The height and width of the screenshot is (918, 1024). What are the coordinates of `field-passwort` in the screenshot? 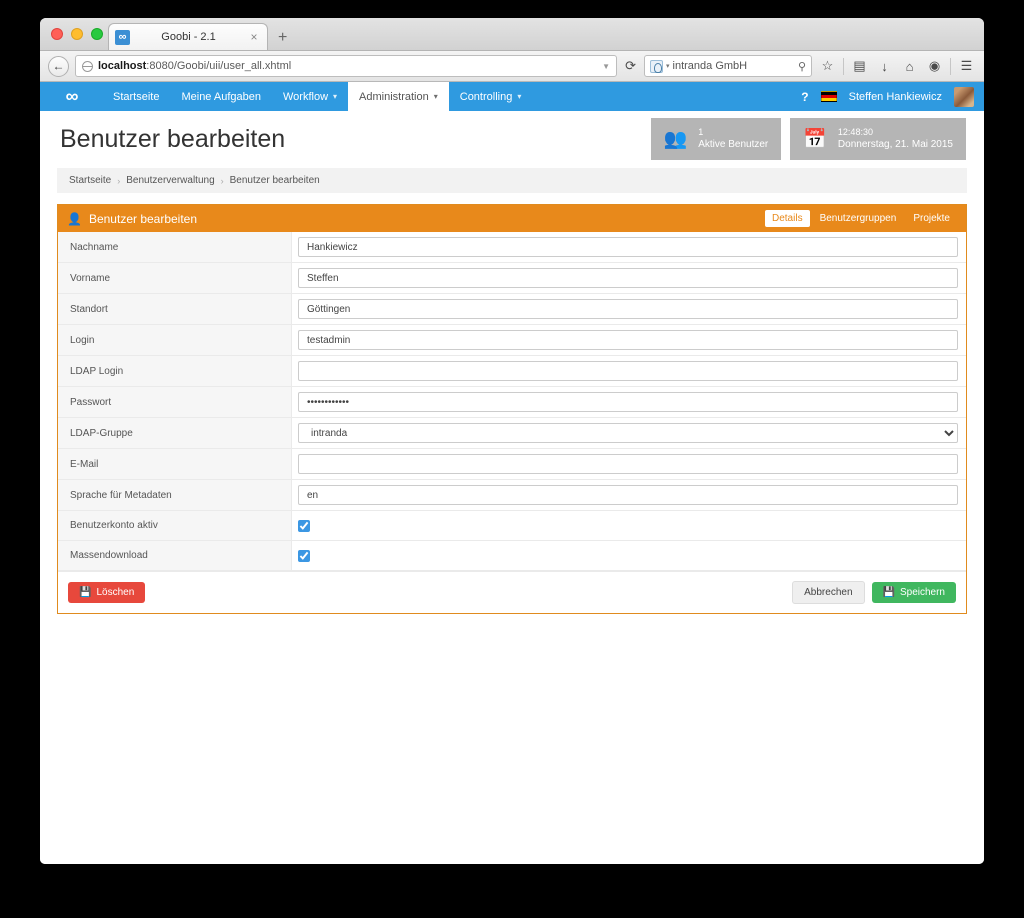 It's located at (629, 402).